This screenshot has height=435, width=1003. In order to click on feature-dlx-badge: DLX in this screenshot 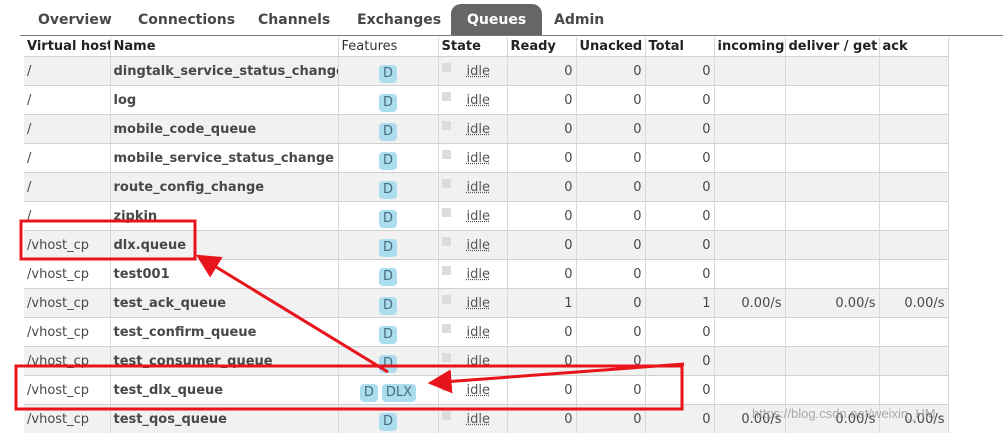, I will do `click(399, 393)`.